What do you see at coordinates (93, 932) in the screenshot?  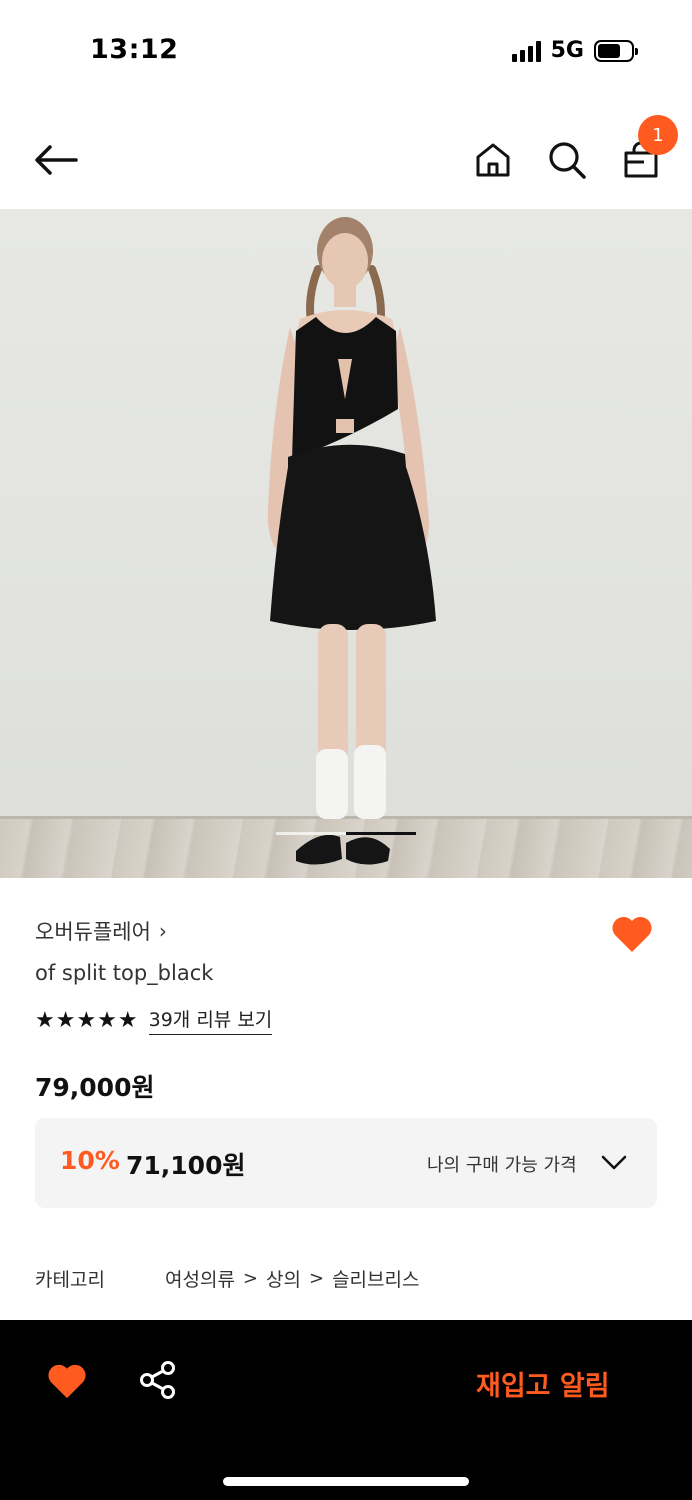 I see `brand-name: 오버듀플레어` at bounding box center [93, 932].